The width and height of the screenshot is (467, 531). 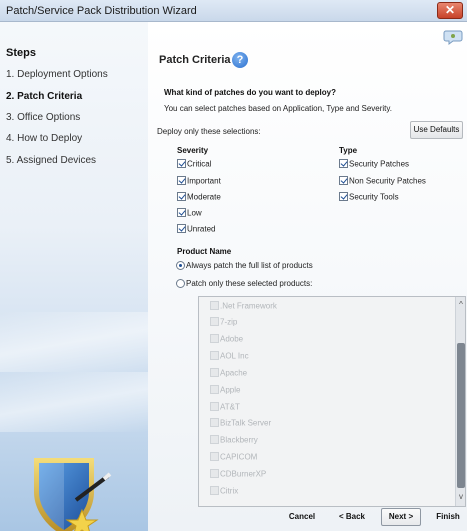 What do you see at coordinates (461, 415) in the screenshot?
I see `scrollbar-thumb` at bounding box center [461, 415].